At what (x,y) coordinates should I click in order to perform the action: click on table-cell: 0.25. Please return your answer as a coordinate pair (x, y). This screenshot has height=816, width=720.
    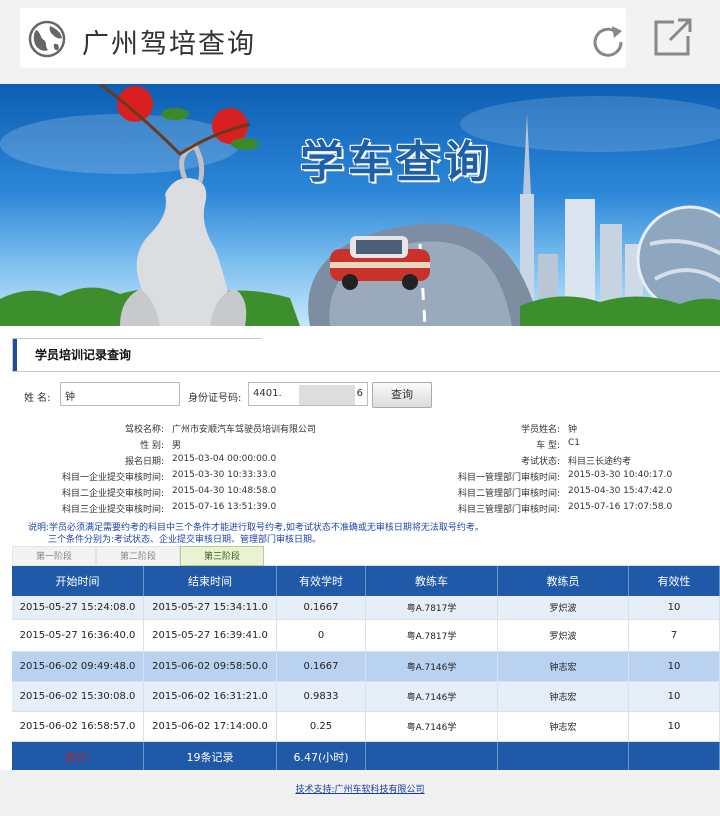
    Looking at the image, I should click on (321, 726).